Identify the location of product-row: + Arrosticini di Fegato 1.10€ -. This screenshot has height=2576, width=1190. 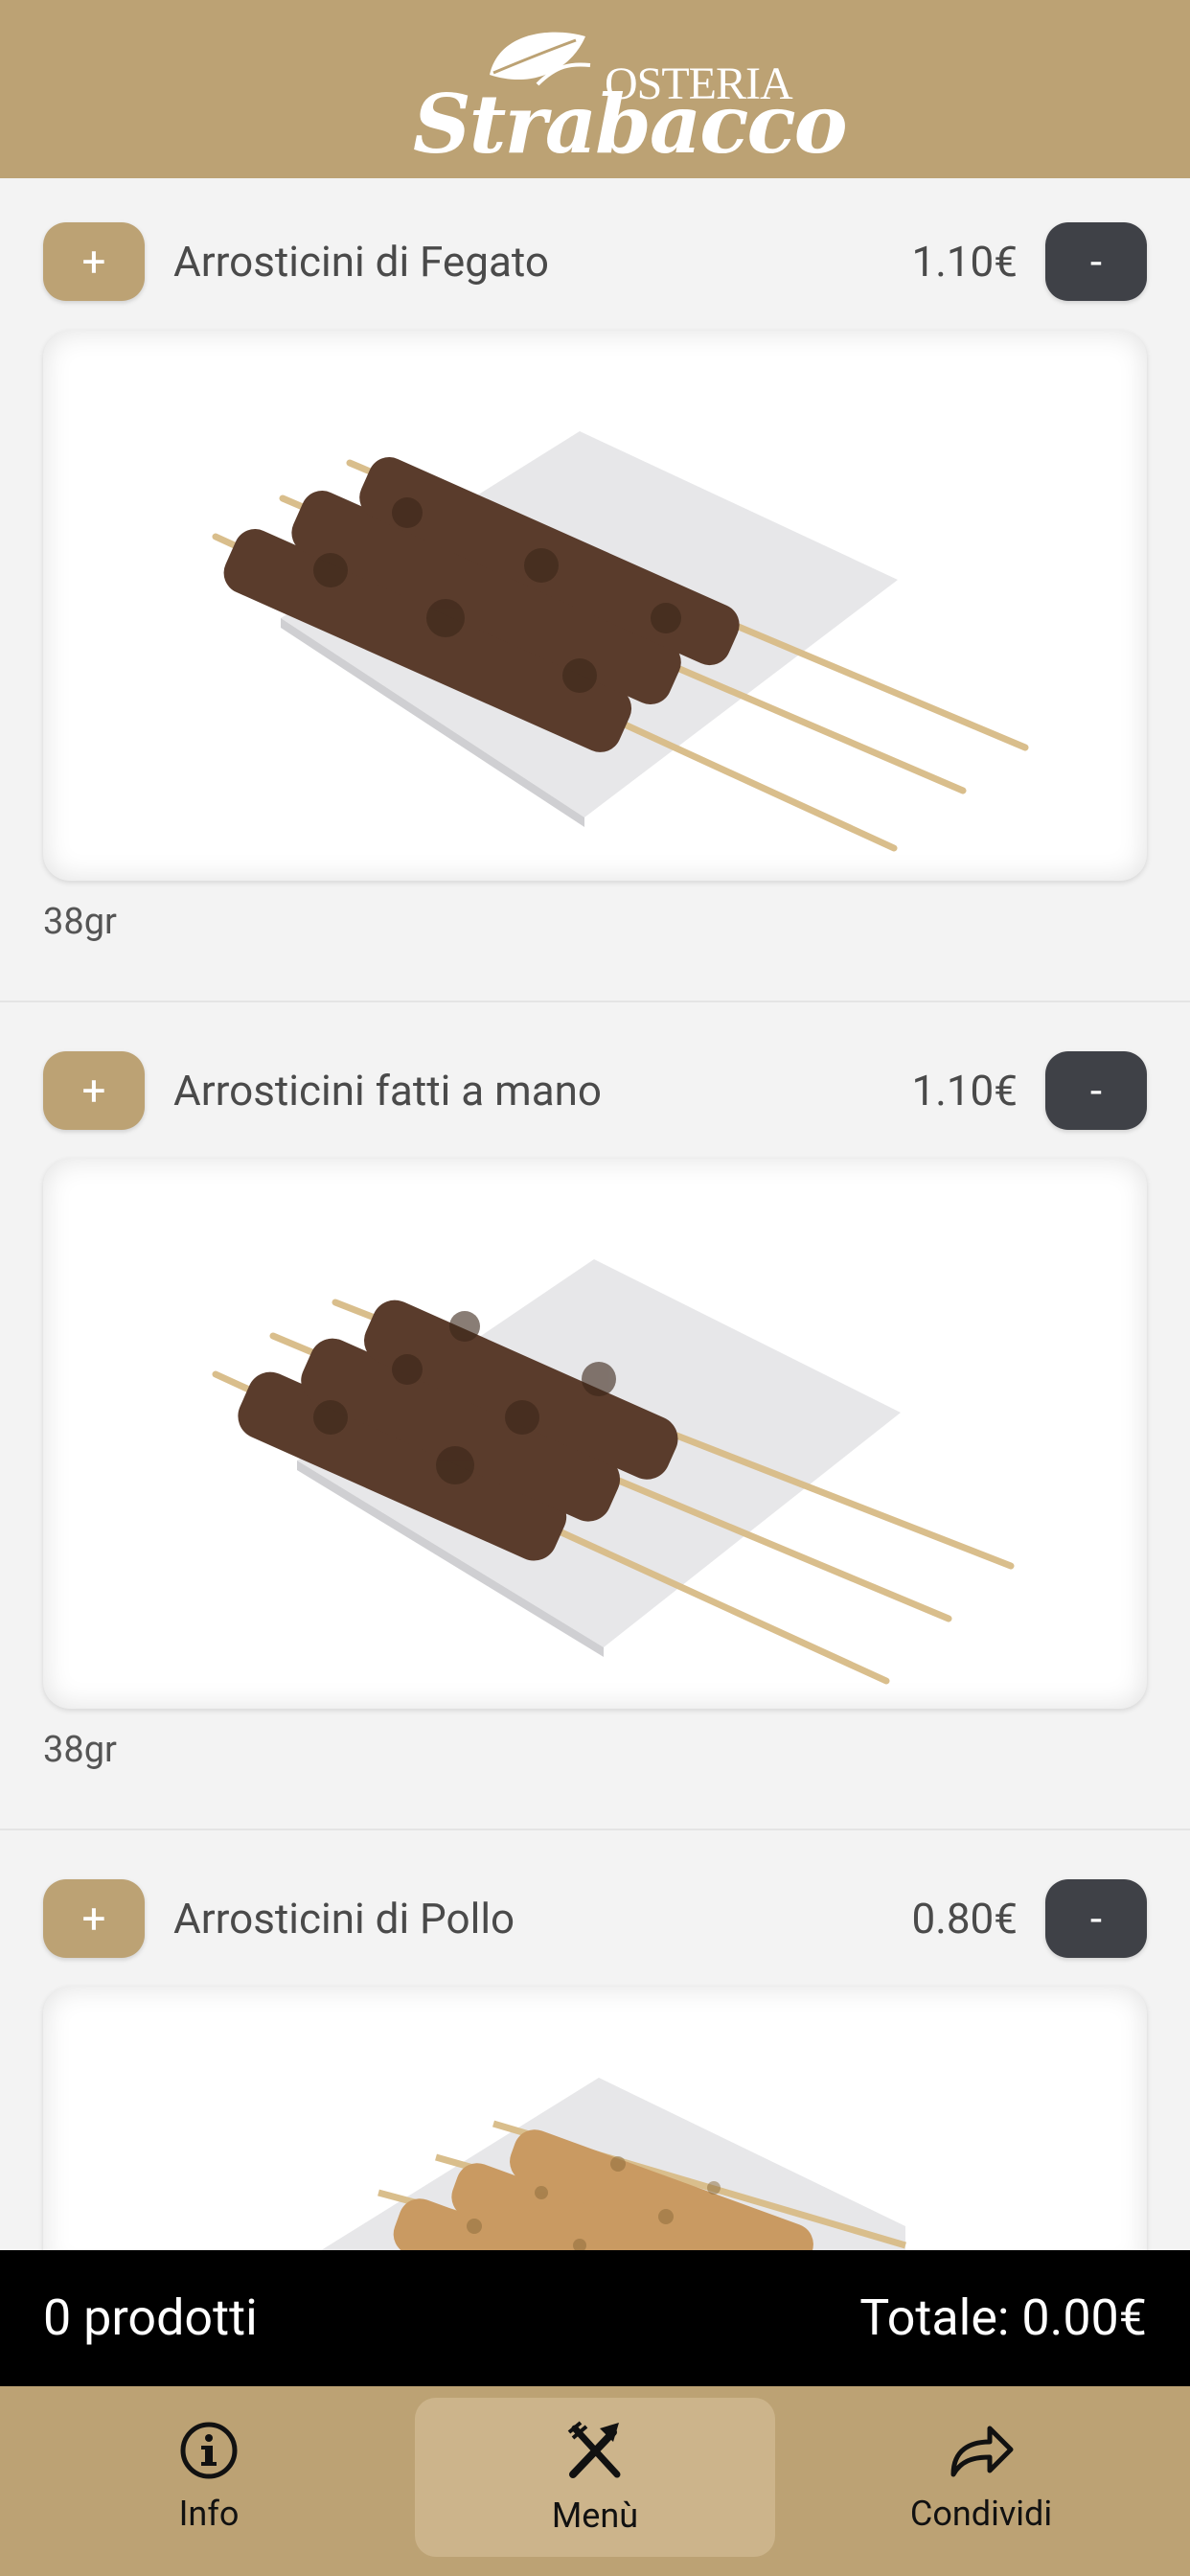
(595, 261).